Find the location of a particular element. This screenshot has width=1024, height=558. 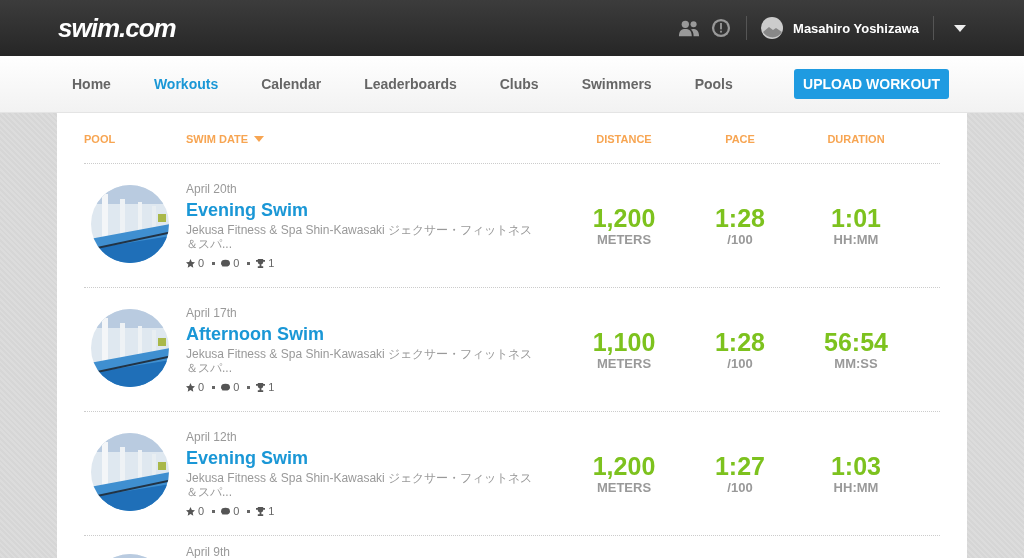

swim-date: April 17th is located at coordinates (211, 313).